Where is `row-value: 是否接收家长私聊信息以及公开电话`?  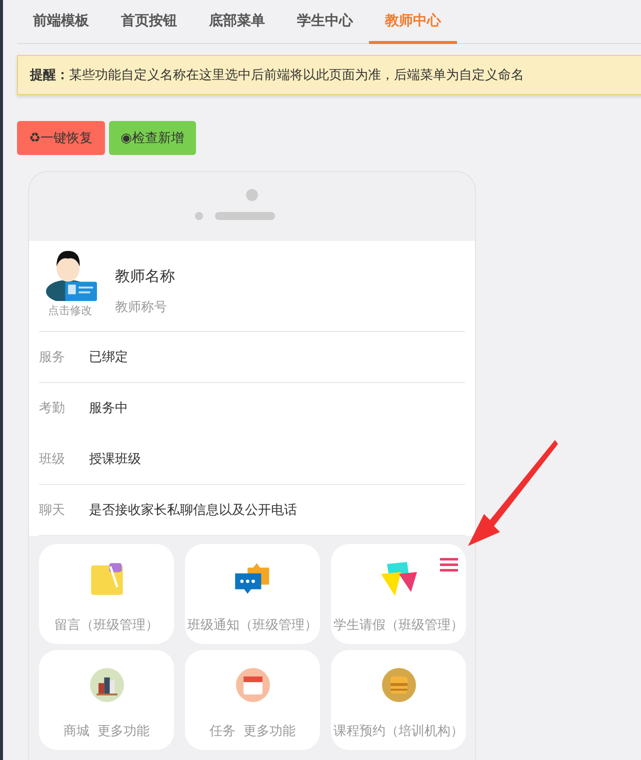 row-value: 是否接收家长私聊信息以及公开电话 is located at coordinates (193, 510).